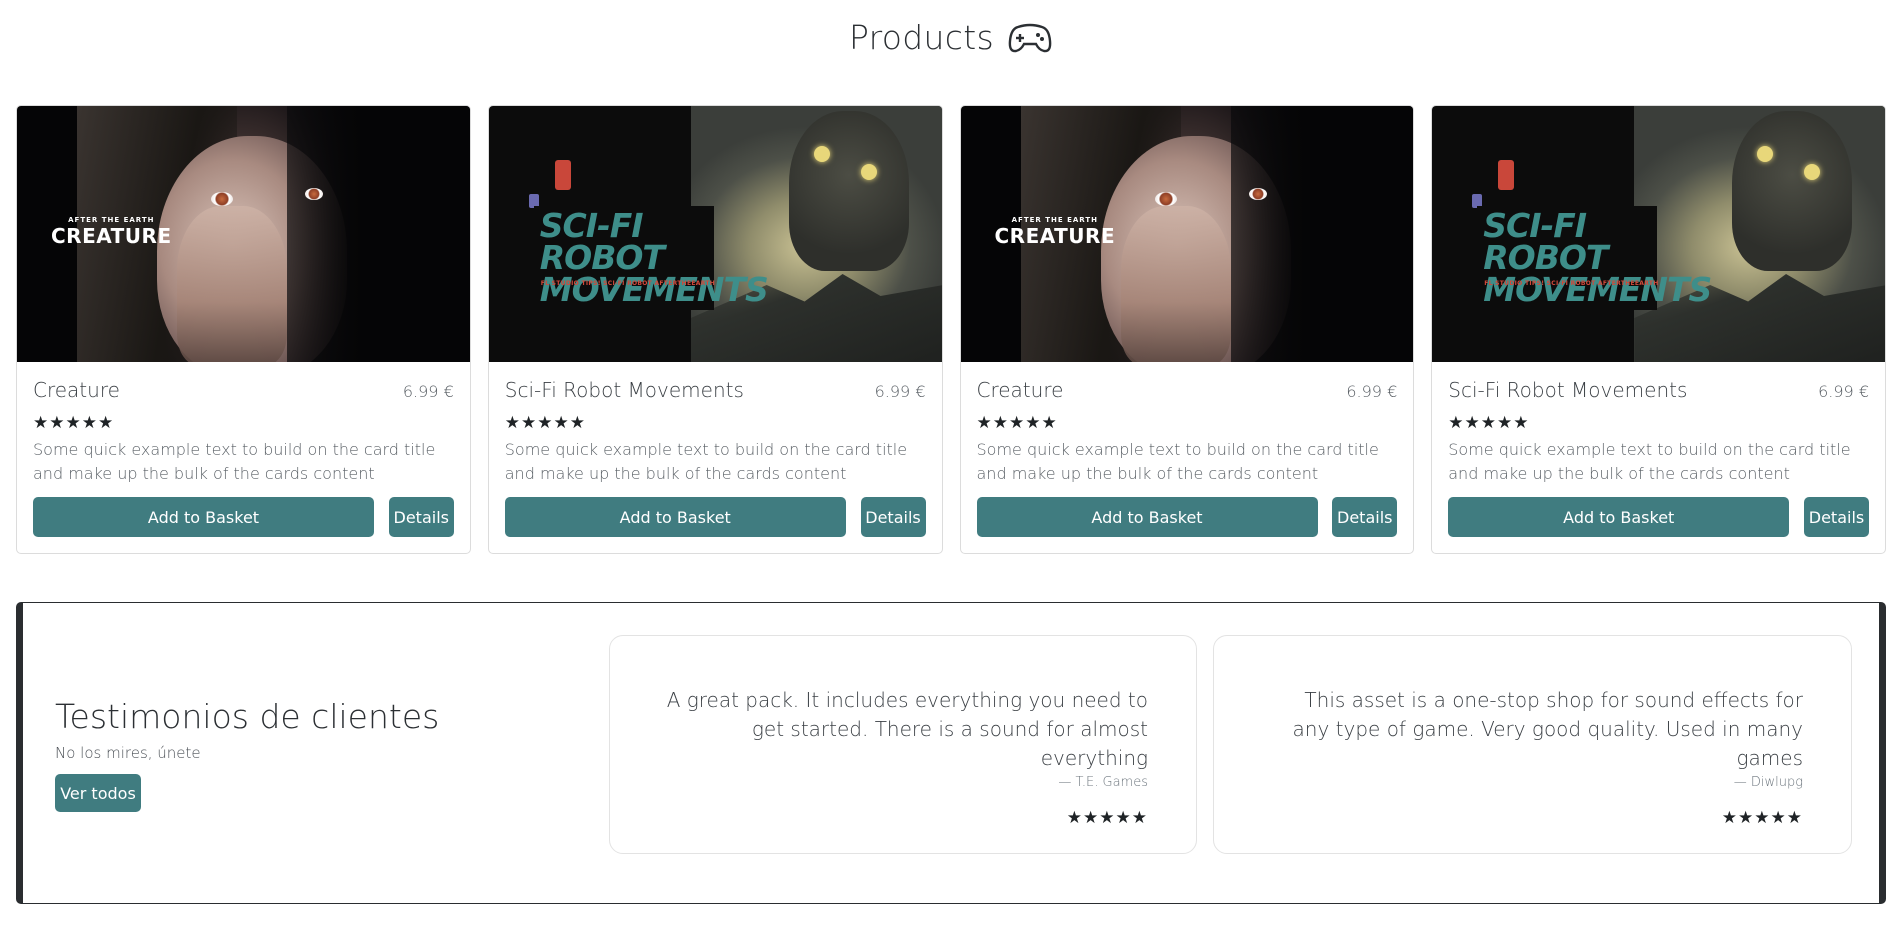 The height and width of the screenshot is (930, 1901). What do you see at coordinates (1768, 782) in the screenshot?
I see `testimonial-author: — Diwlupg` at bounding box center [1768, 782].